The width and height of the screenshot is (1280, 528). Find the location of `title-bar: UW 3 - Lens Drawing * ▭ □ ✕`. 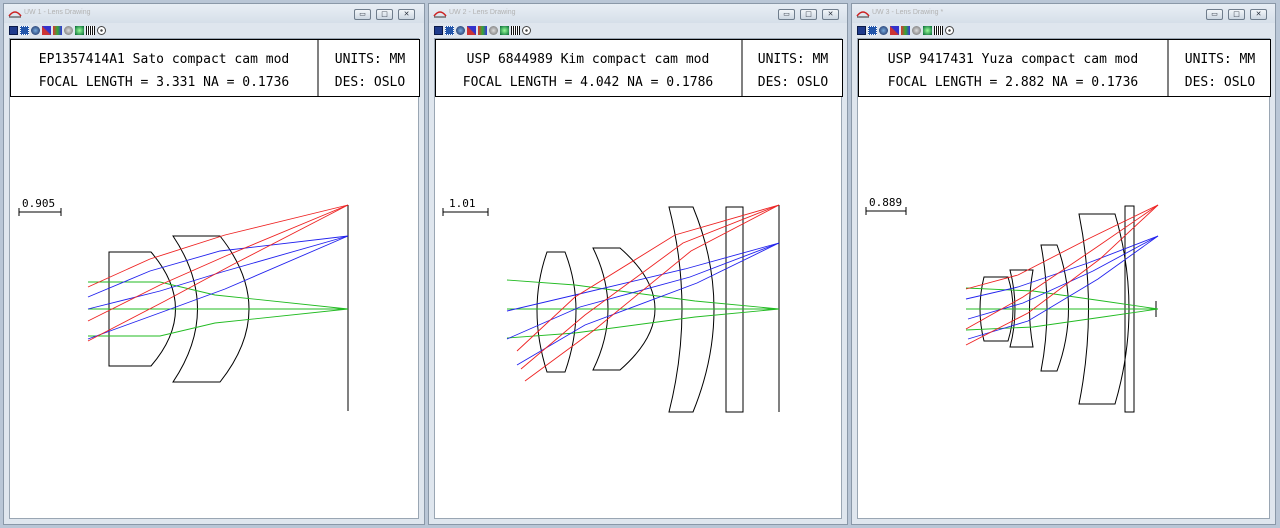

title-bar: UW 3 - Lens Drawing * ▭ □ ✕ is located at coordinates (1063, 13).